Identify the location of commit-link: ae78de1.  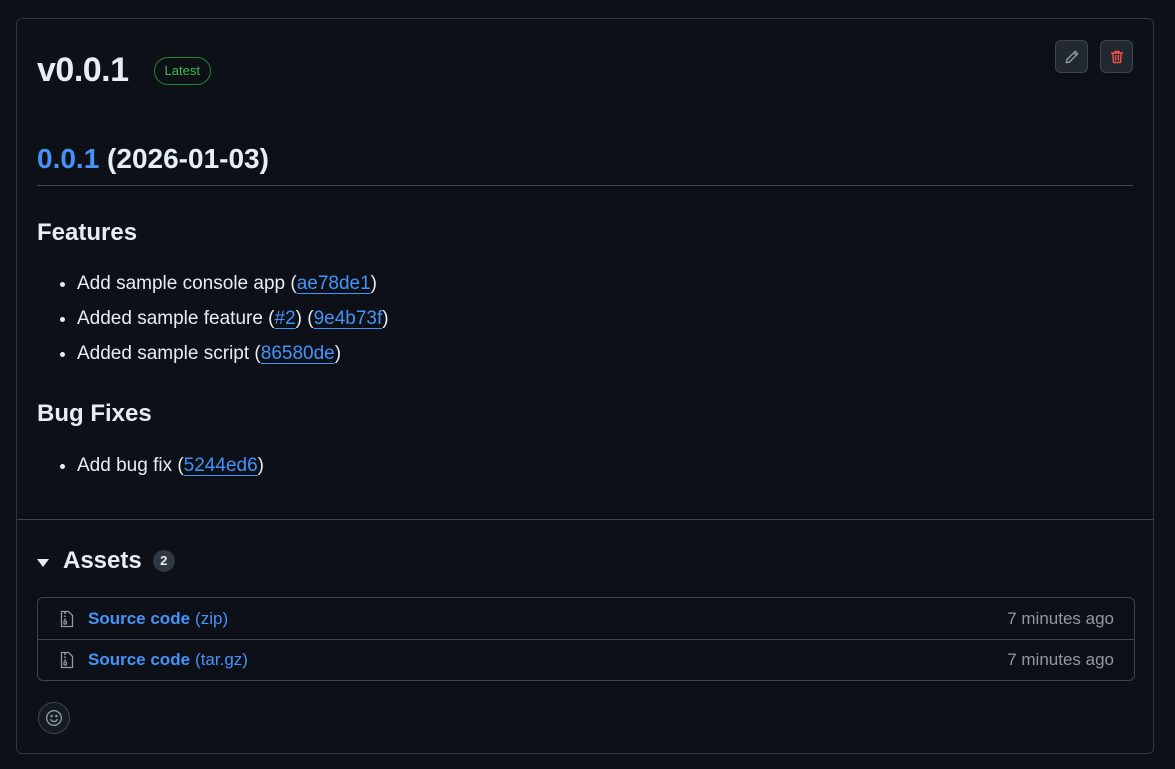
(334, 283).